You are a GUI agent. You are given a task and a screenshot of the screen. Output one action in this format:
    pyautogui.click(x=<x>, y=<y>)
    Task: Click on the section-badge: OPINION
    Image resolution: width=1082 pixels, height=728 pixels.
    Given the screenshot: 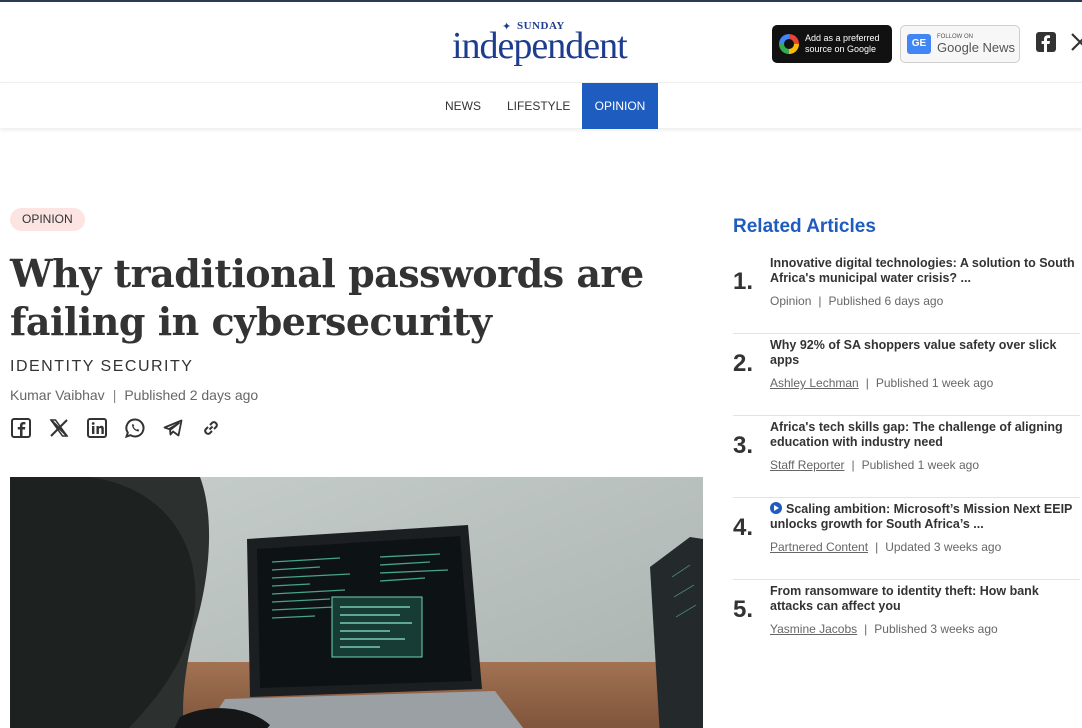 What is the action you would take?
    pyautogui.click(x=47, y=219)
    